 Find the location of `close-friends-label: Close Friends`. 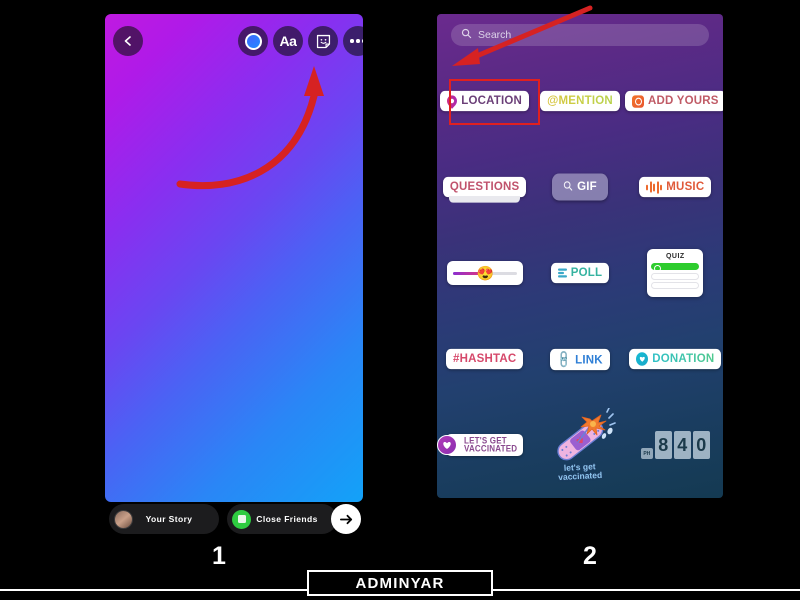

close-friends-label: Close Friends is located at coordinates (287, 519).